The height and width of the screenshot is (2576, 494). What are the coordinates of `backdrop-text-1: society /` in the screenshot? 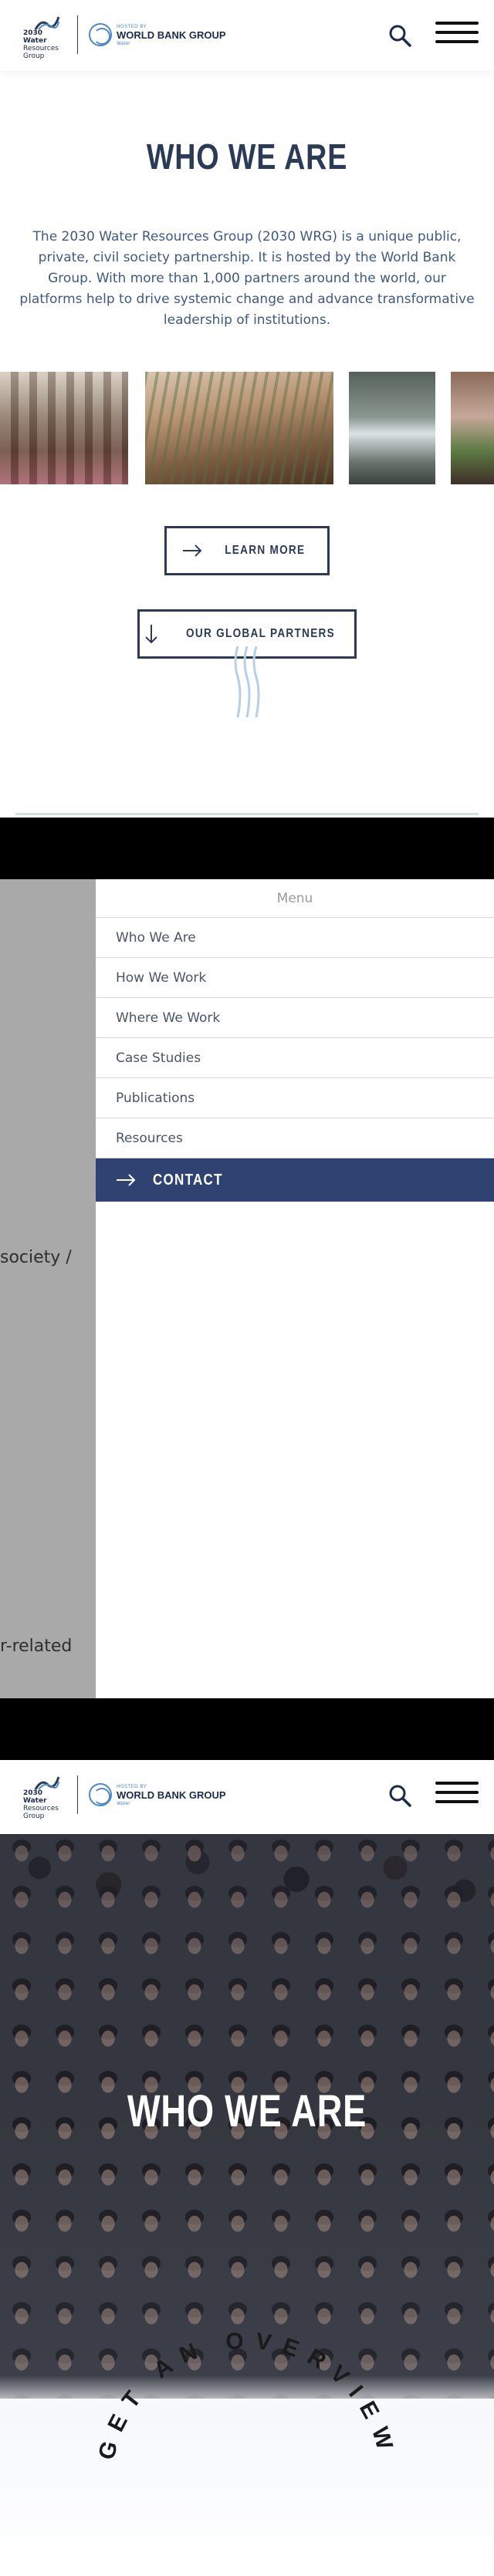 It's located at (36, 1257).